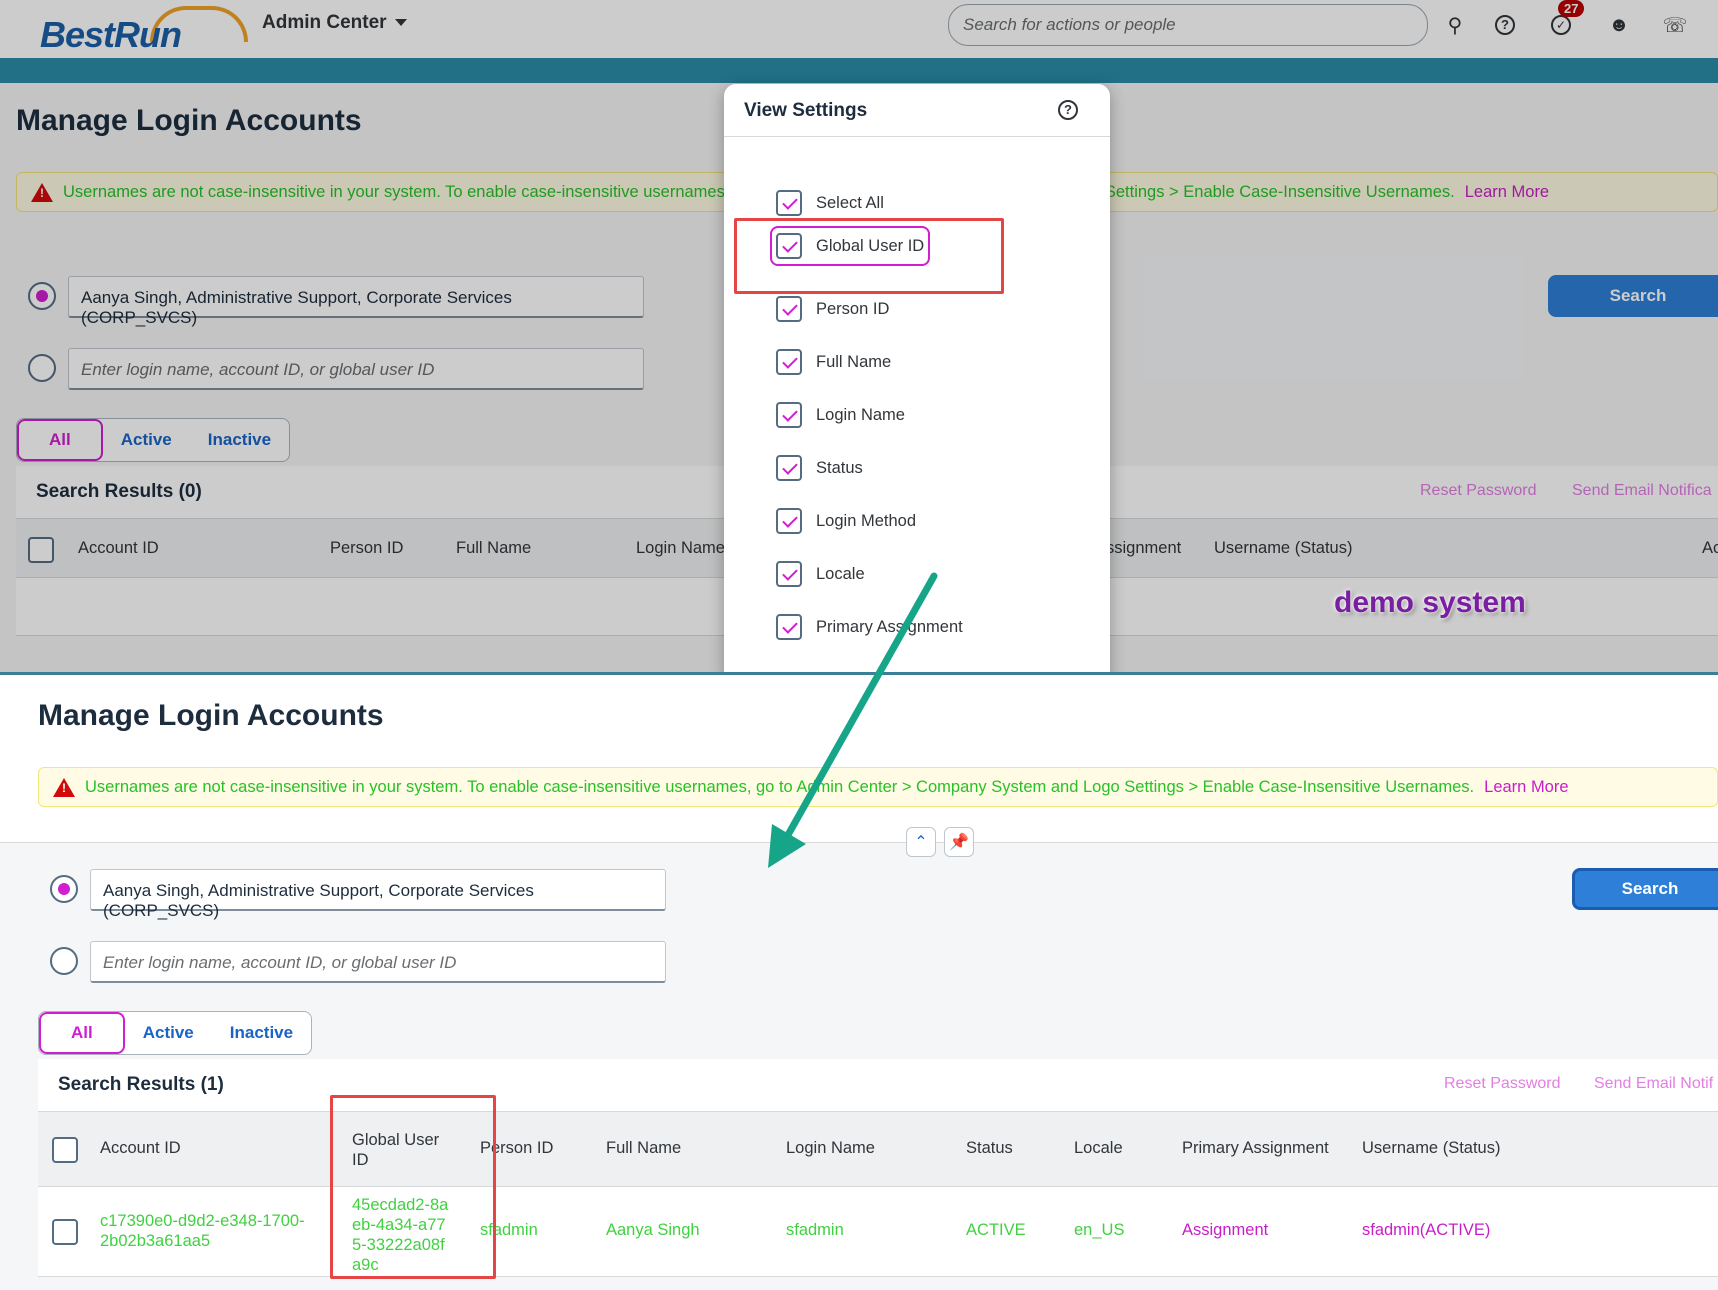 The height and width of the screenshot is (1290, 1718). I want to click on demo-watermark: demo system, so click(1430, 602).